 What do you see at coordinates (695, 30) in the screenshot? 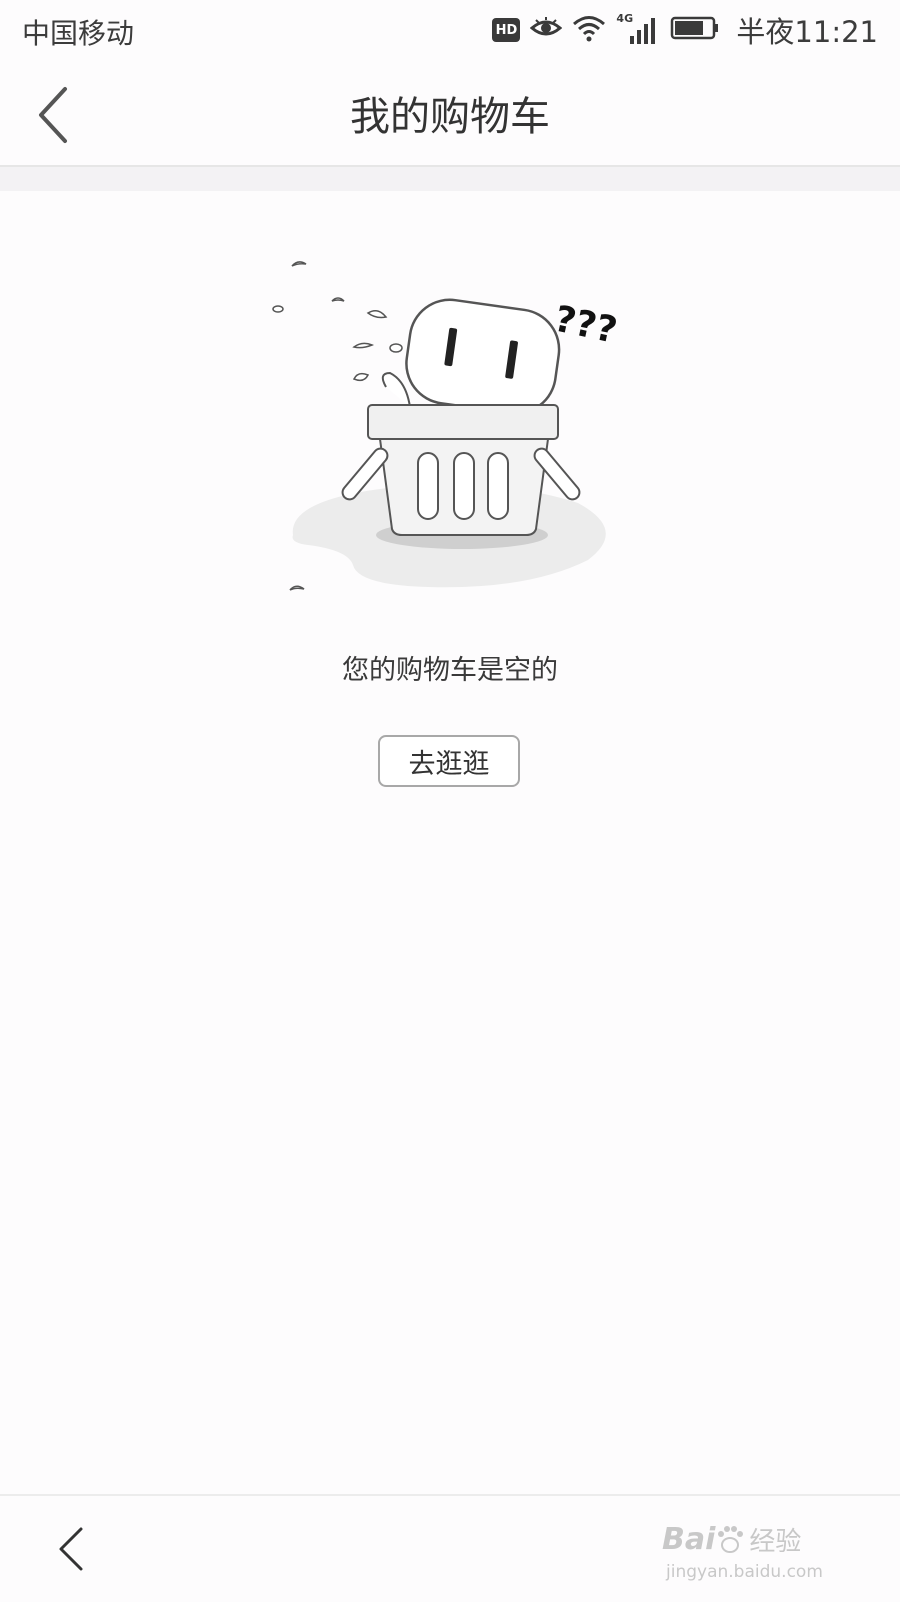
I see `battery-icon` at bounding box center [695, 30].